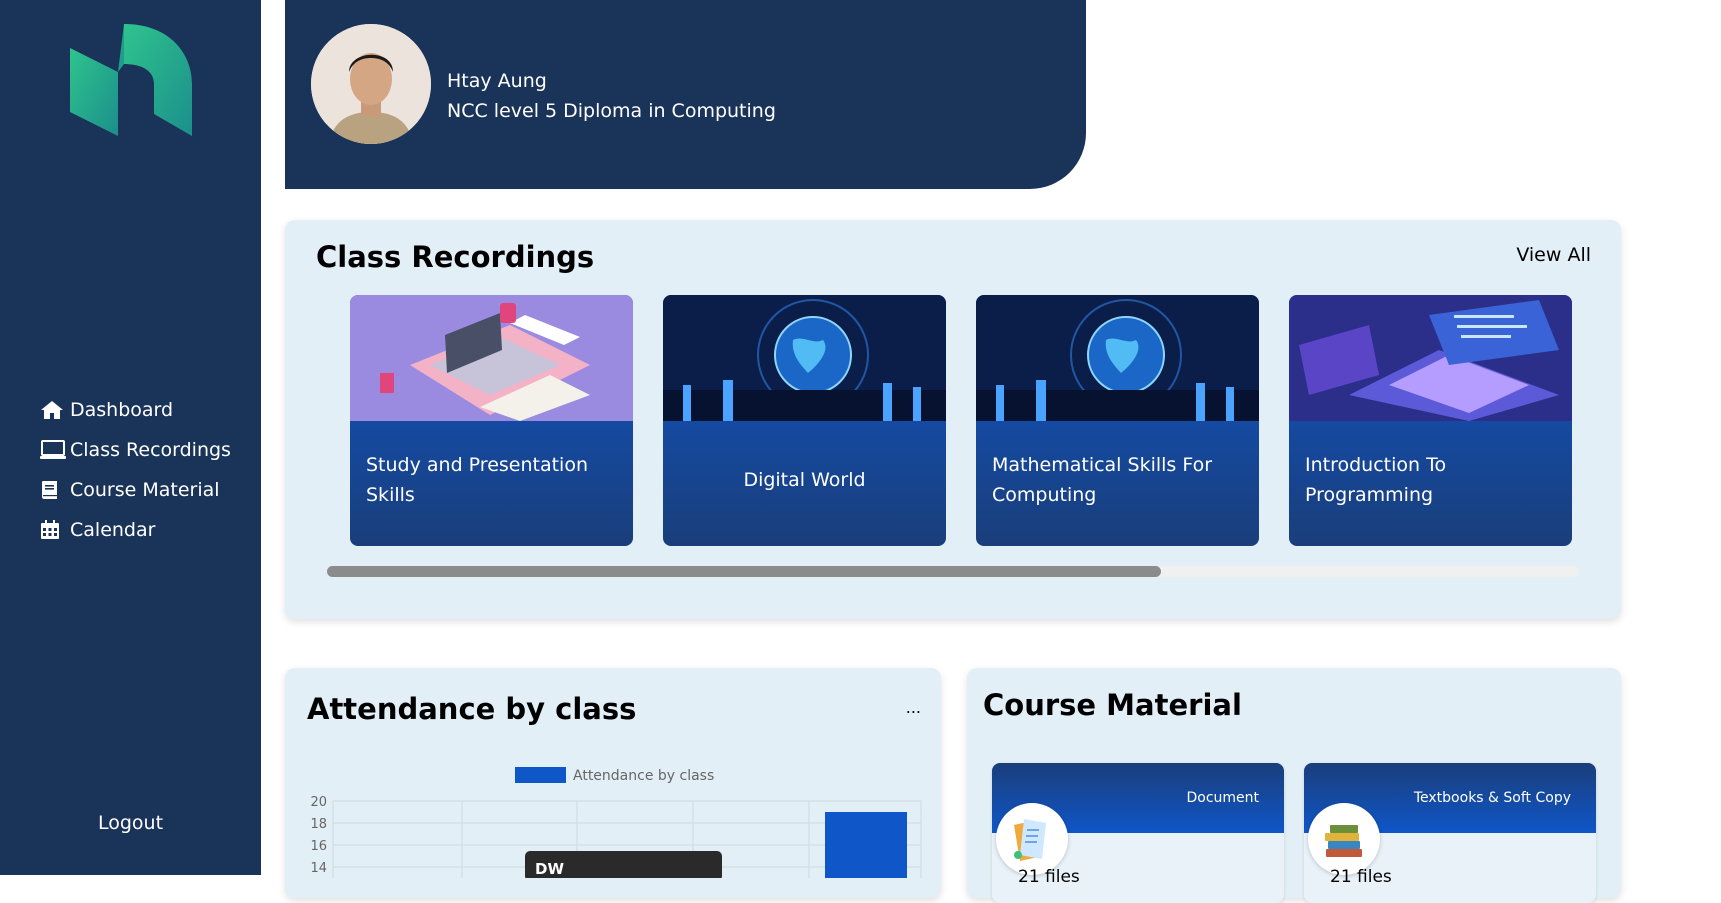 The height and width of the screenshot is (903, 1721). What do you see at coordinates (113, 530) in the screenshot?
I see `sidebar-item-label: Calendar` at bounding box center [113, 530].